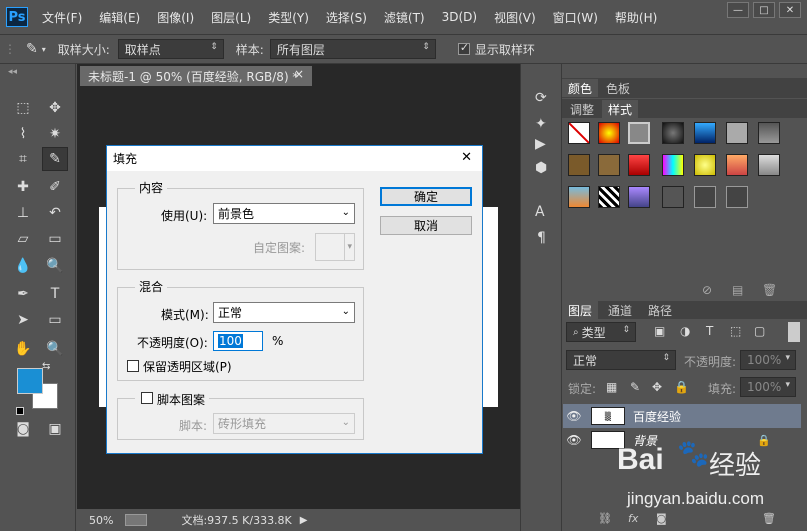 This screenshot has height=531, width=807. I want to click on document-tab: 未标题-1 @ 50% (百度经验, RGB/8) * ×, so click(196, 76).